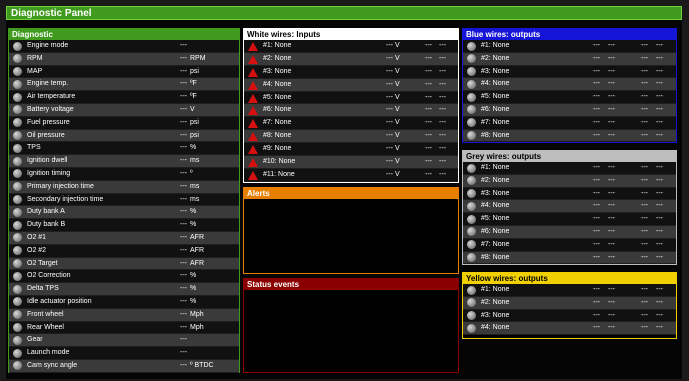 The width and height of the screenshot is (689, 381). I want to click on white-wire-label: #1: None, so click(277, 45).